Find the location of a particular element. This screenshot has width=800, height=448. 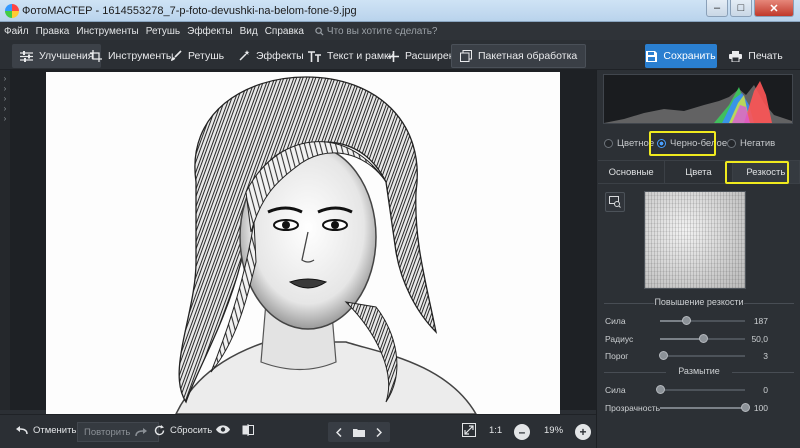

search-icon is located at coordinates (319, 31).